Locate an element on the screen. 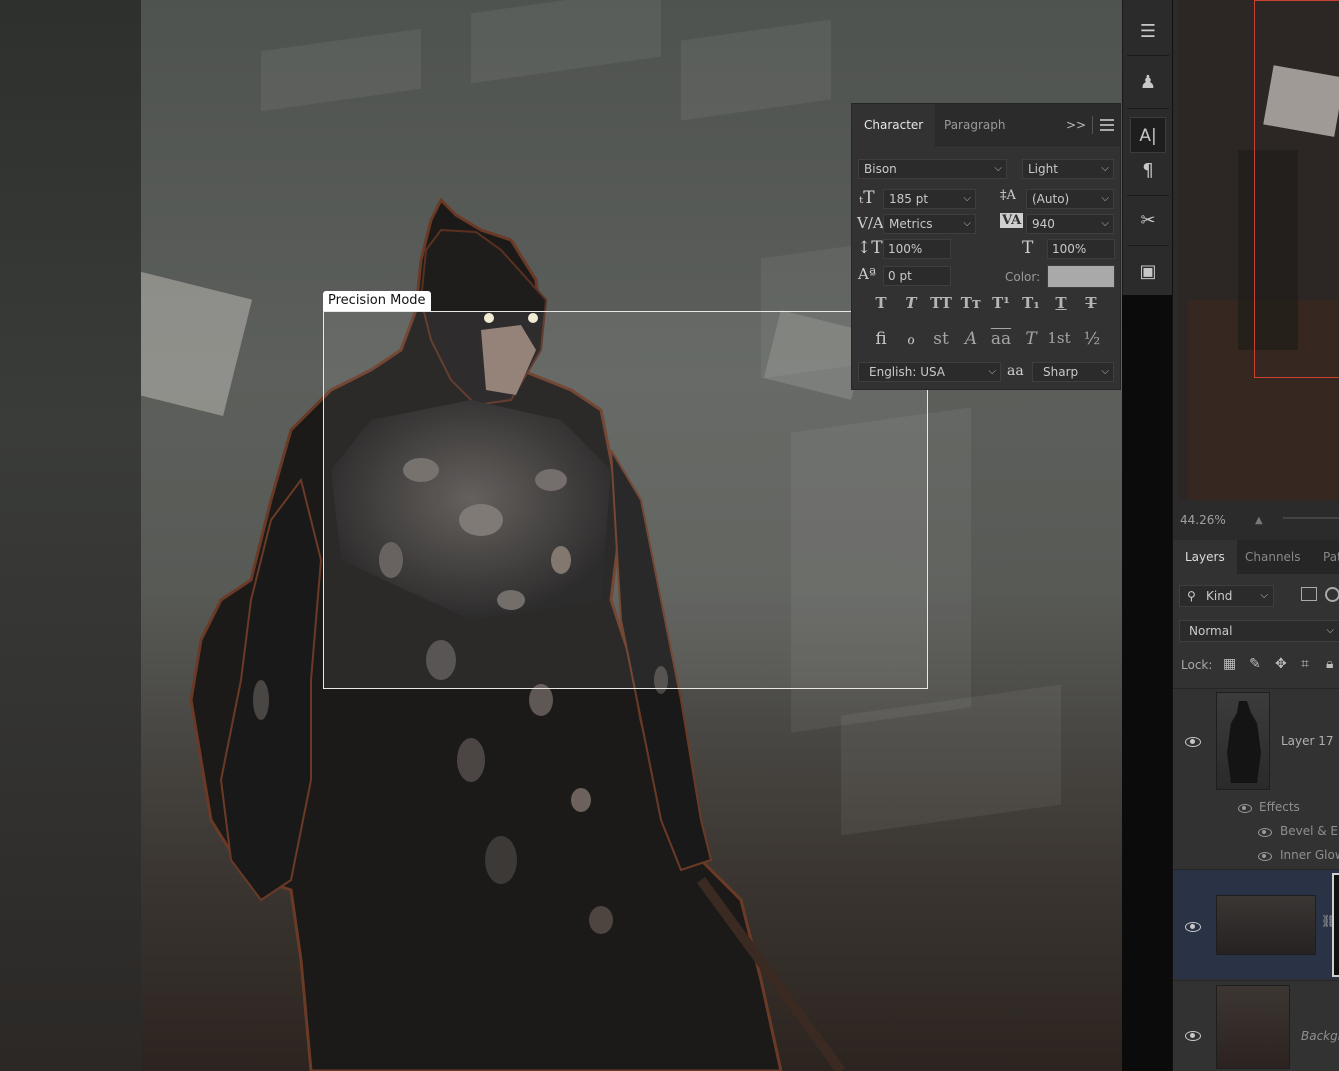 This screenshot has height=1071, width=1339. fractions-button: ½ is located at coordinates (1092, 341).